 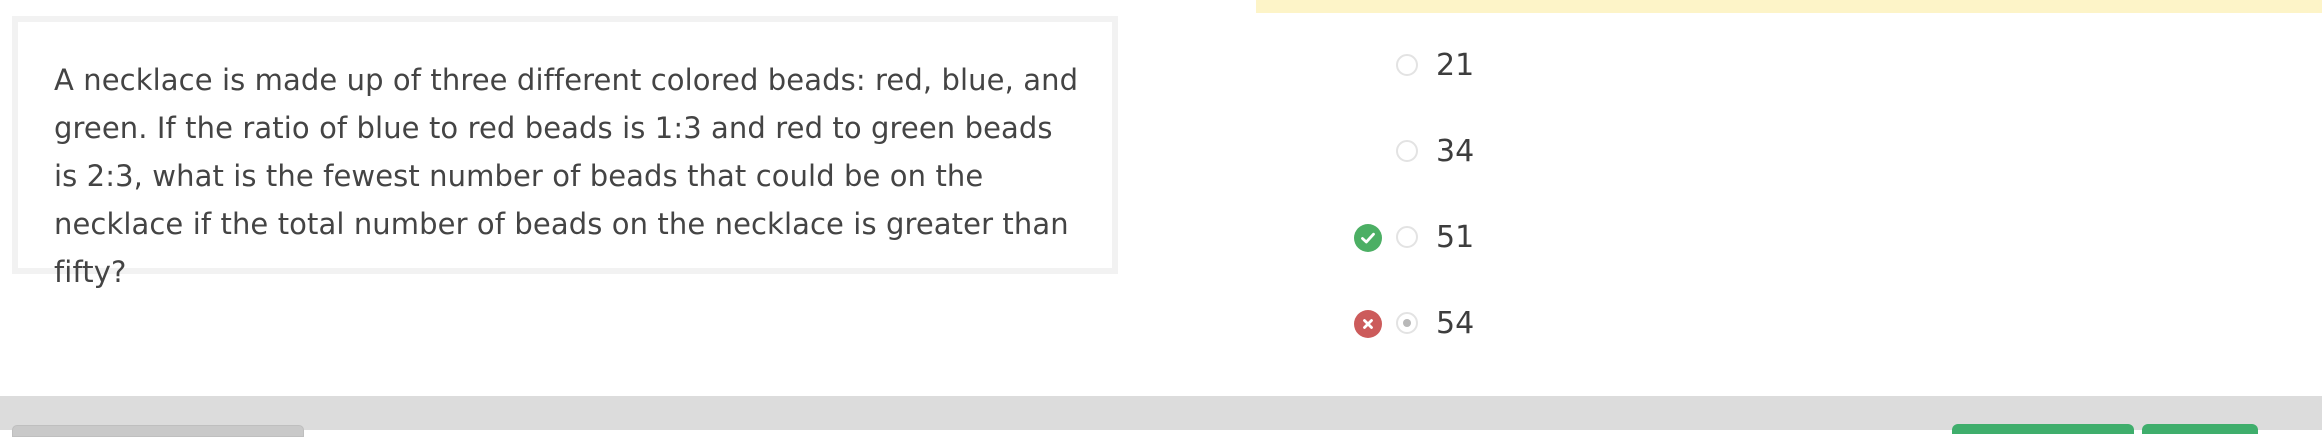 What do you see at coordinates (2043, 429) in the screenshot?
I see `footer-primary-button` at bounding box center [2043, 429].